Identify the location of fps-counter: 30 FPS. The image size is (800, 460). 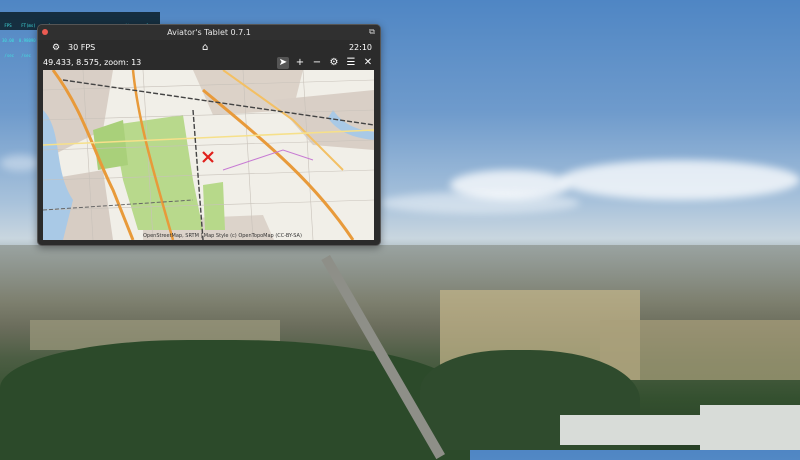
(82, 47).